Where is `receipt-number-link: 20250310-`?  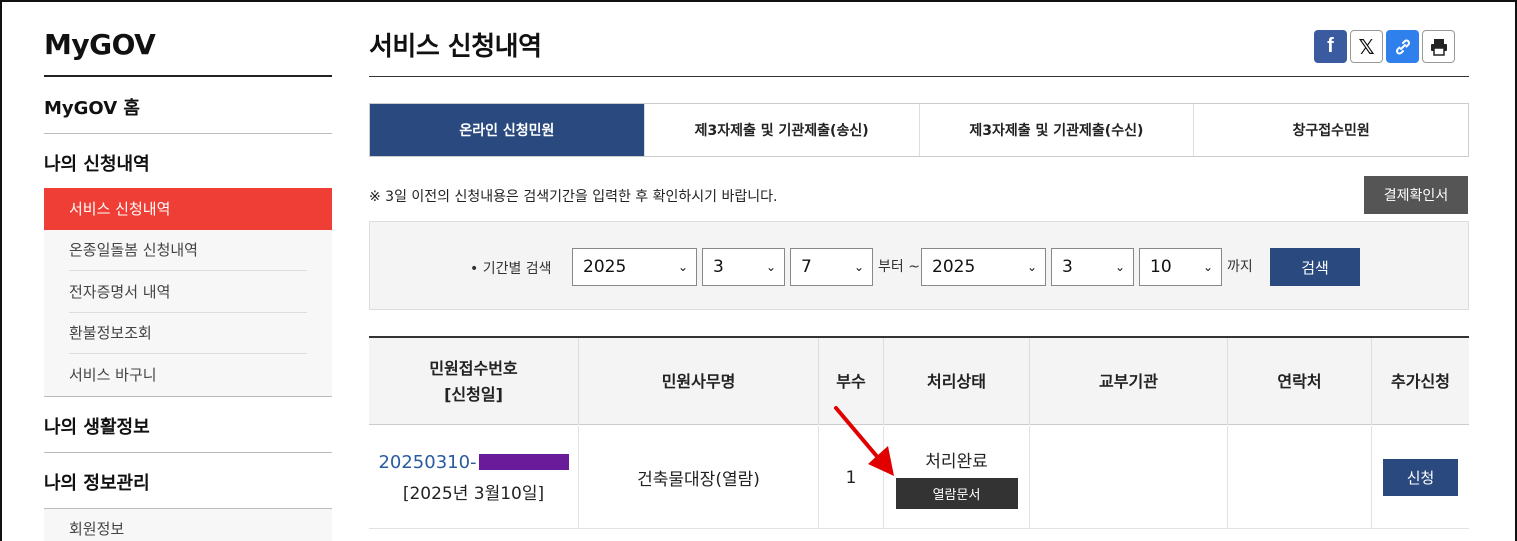
receipt-number-link: 20250310- is located at coordinates (473, 462).